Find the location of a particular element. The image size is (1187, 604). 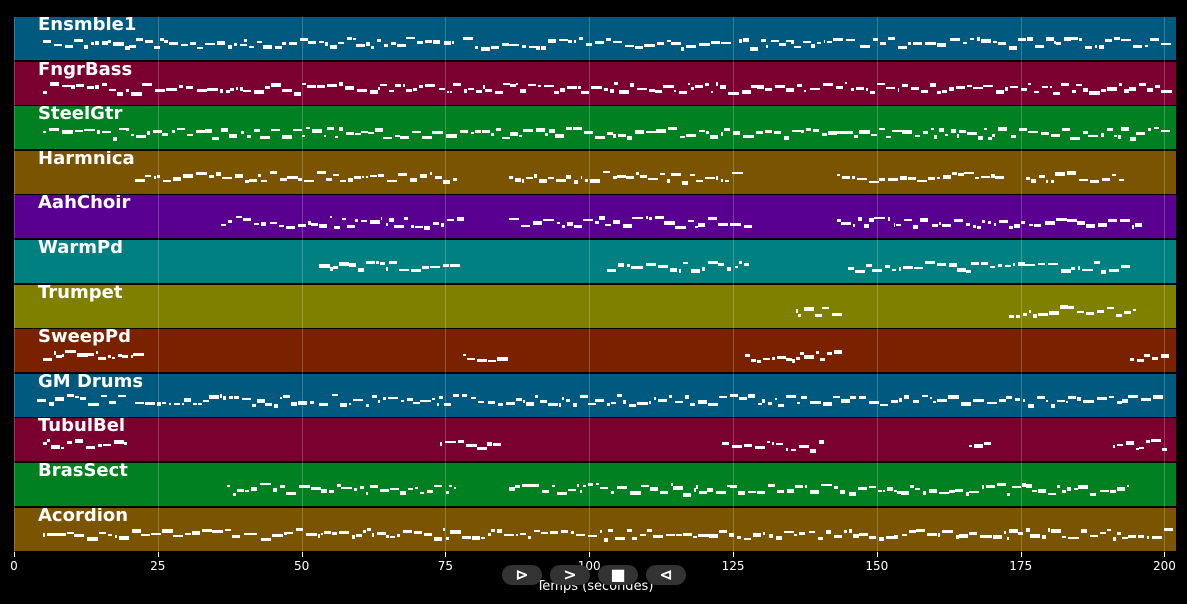

fast-forward-button: > is located at coordinates (570, 575).